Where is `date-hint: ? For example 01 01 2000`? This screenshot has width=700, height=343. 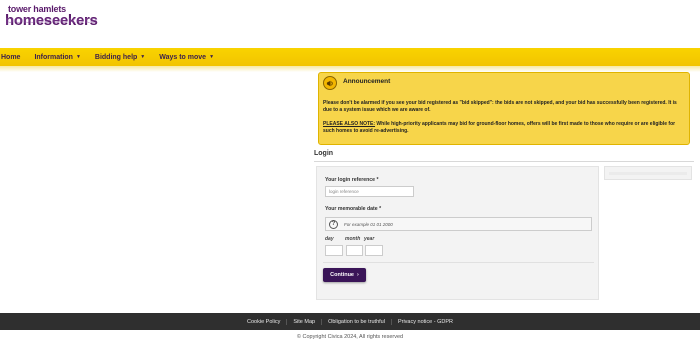 date-hint: ? For example 01 01 2000 is located at coordinates (458, 224).